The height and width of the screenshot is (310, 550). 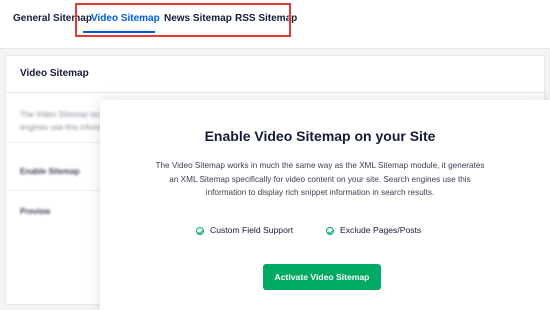 I want to click on panel-title: Video Sitemap, so click(x=54, y=73).